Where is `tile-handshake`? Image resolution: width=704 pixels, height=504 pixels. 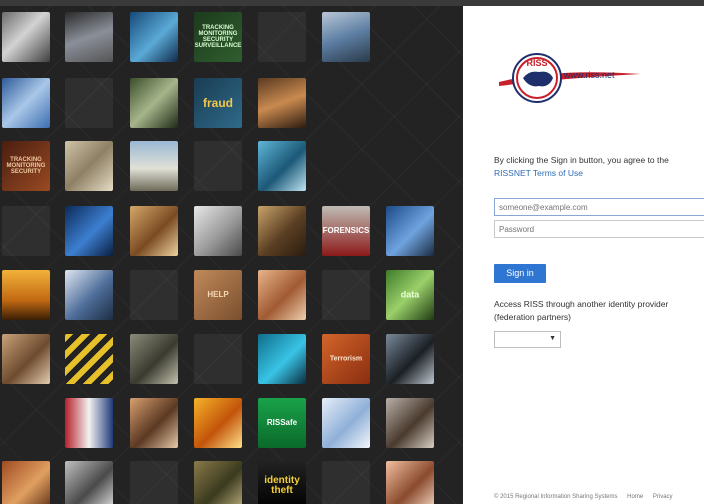
tile-handshake is located at coordinates (282, 295).